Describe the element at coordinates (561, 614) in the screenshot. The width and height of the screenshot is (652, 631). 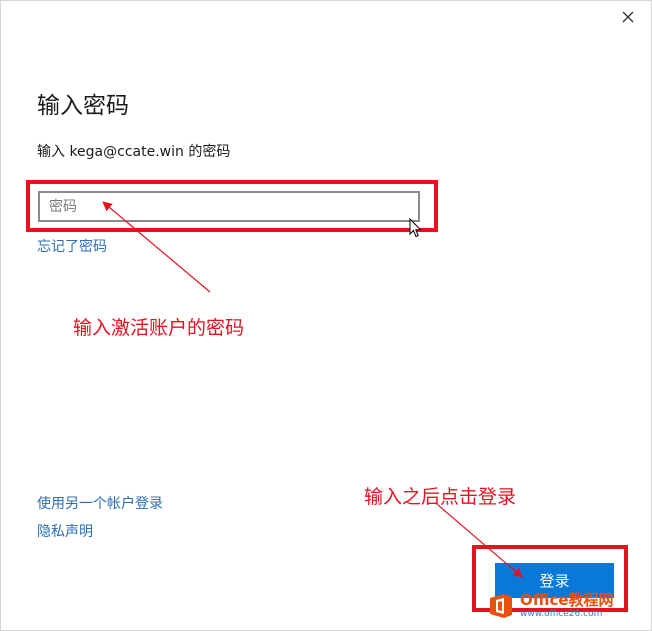
I see `watermark-url: www.office26.com` at that location.